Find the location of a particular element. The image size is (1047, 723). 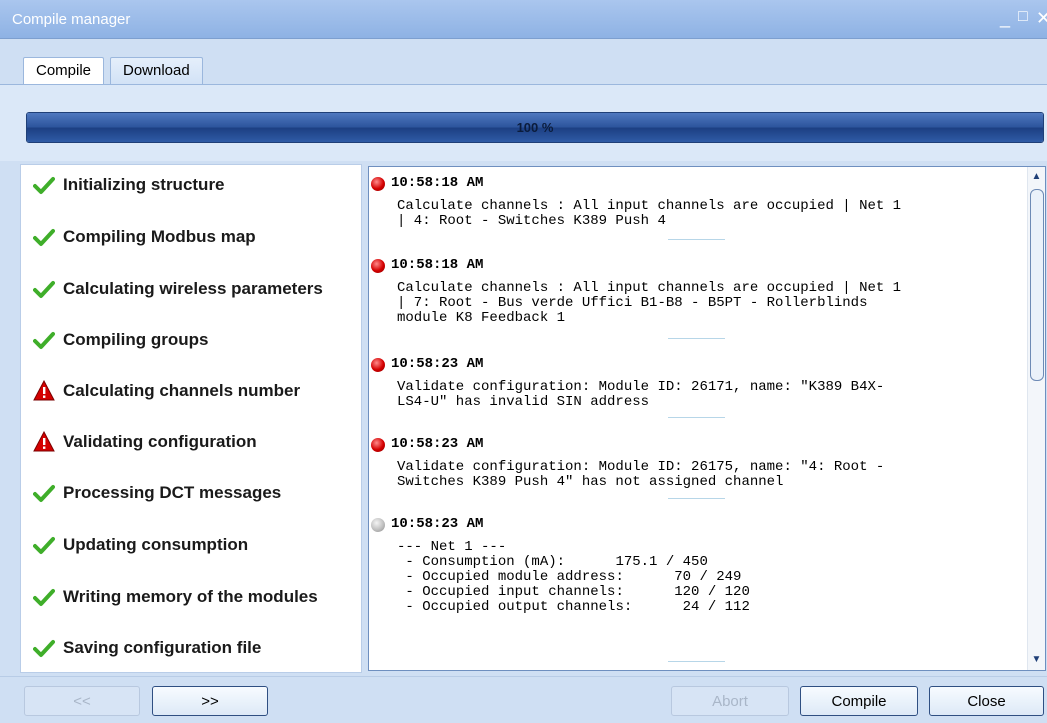

step-label: Updating consumption is located at coordinates (156, 544).